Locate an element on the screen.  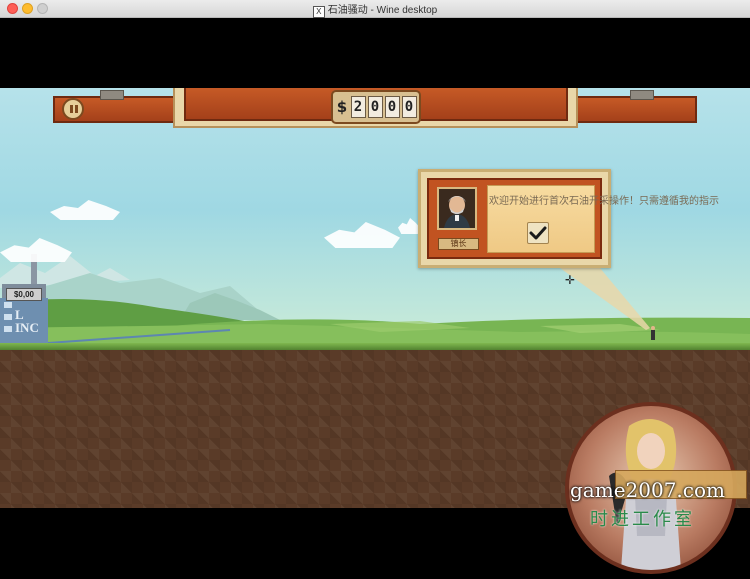
window-titlebar: X 石油骚动 - Wine desktop is located at coordinates (375, 9).